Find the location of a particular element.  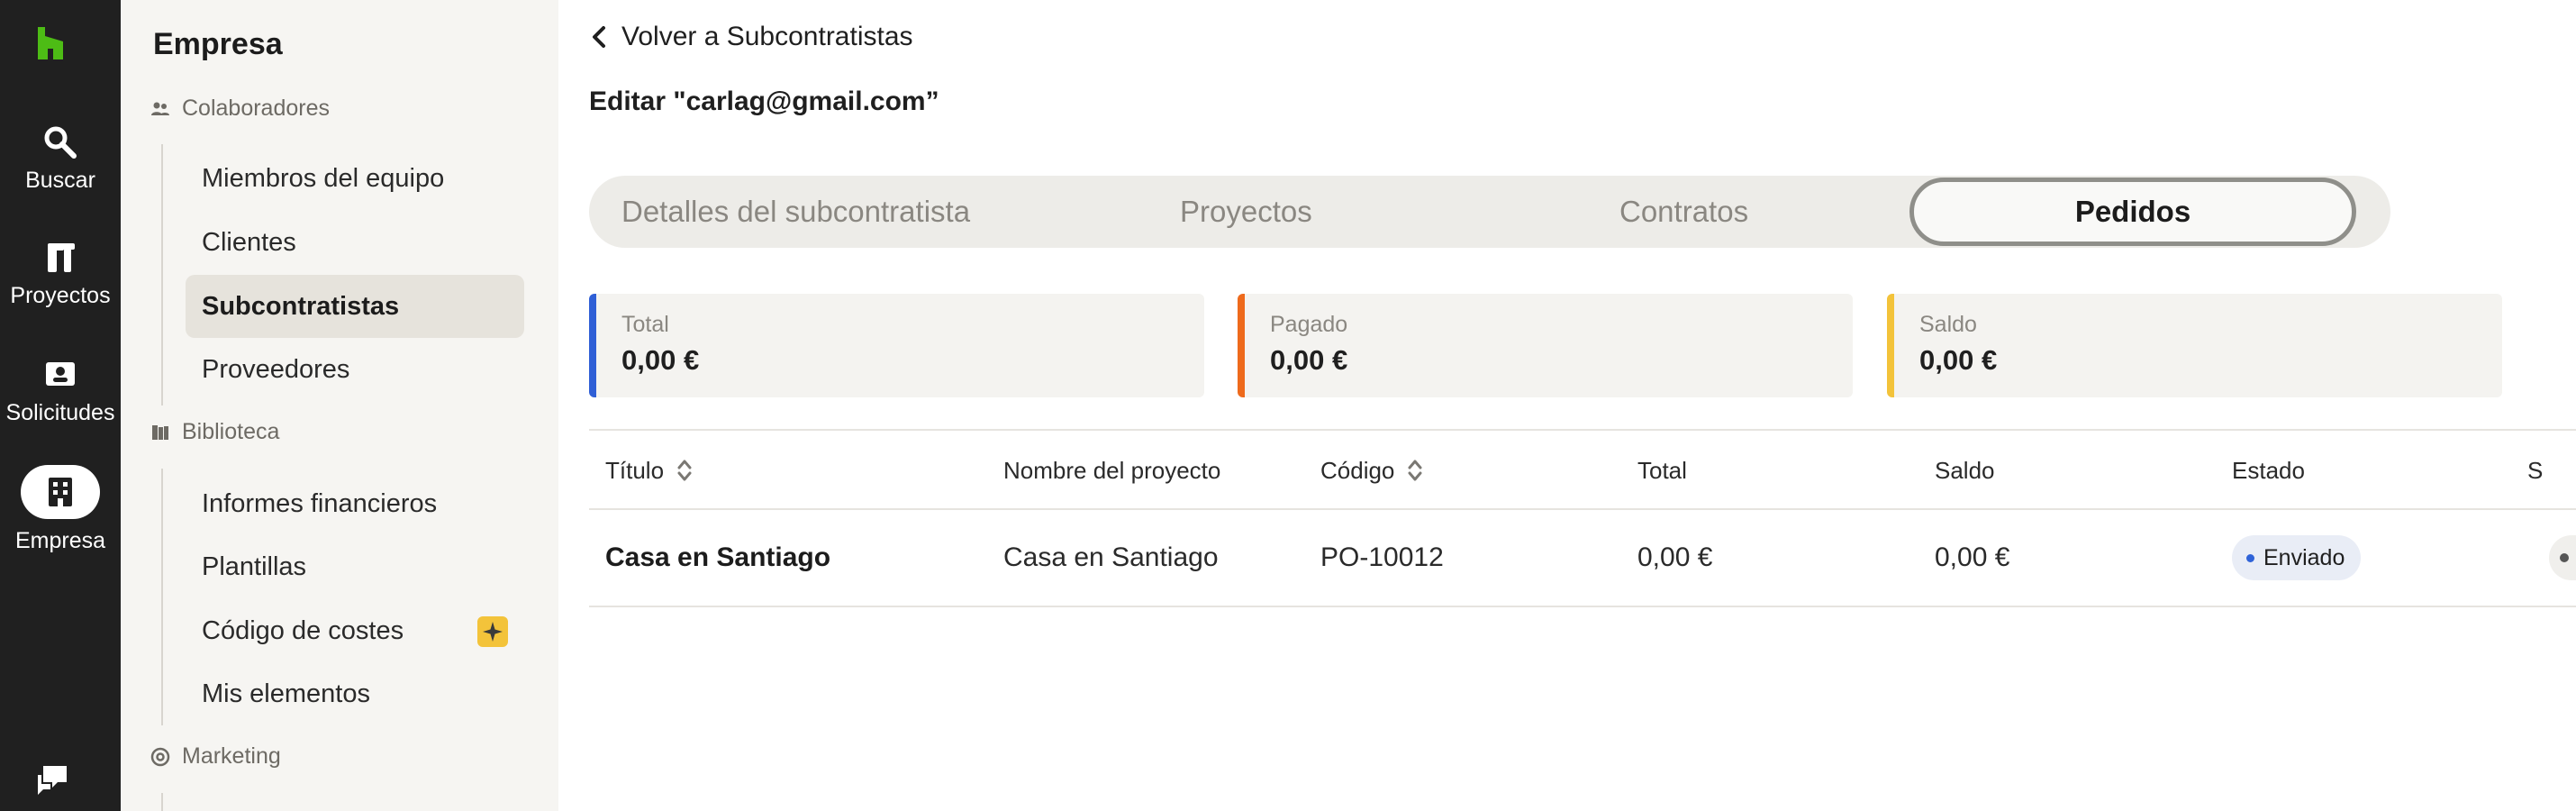

cell-partial is located at coordinates (2562, 558).